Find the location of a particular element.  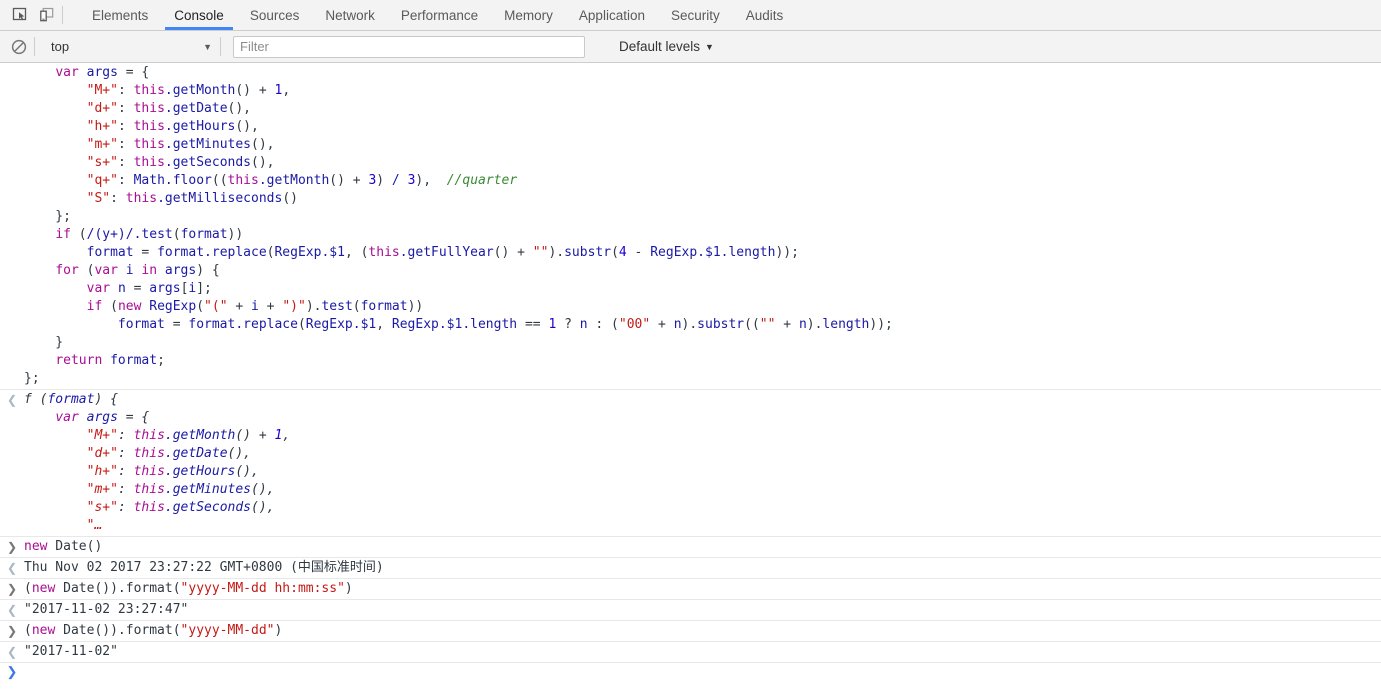

console-prompt-input is located at coordinates (690, 673).